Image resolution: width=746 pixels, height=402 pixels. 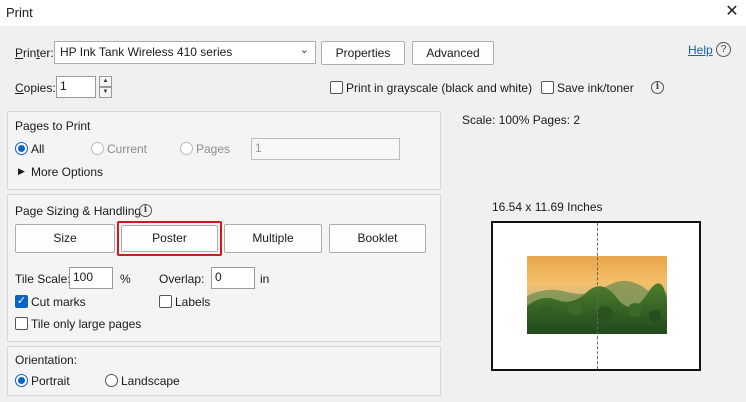 I want to click on print-preview, so click(x=596, y=296).